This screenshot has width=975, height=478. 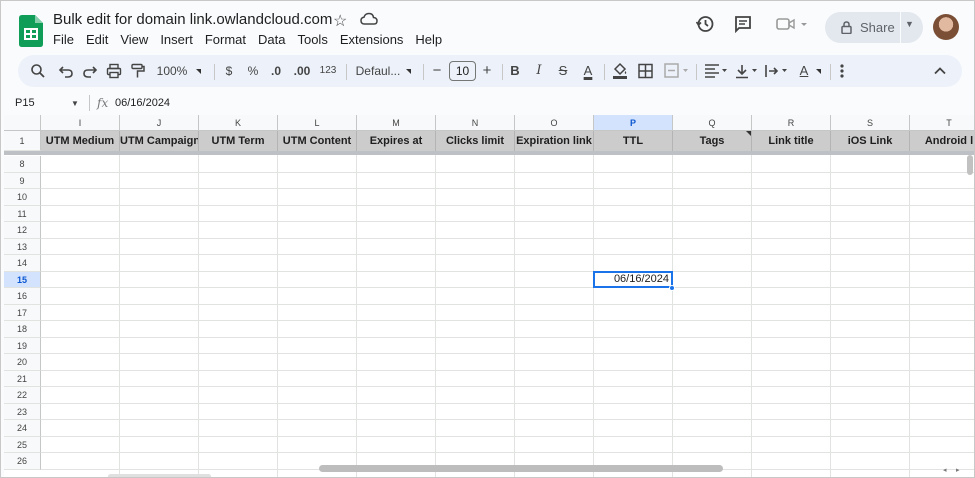 What do you see at coordinates (22, 263) in the screenshot?
I see `row-header-14: 14` at bounding box center [22, 263].